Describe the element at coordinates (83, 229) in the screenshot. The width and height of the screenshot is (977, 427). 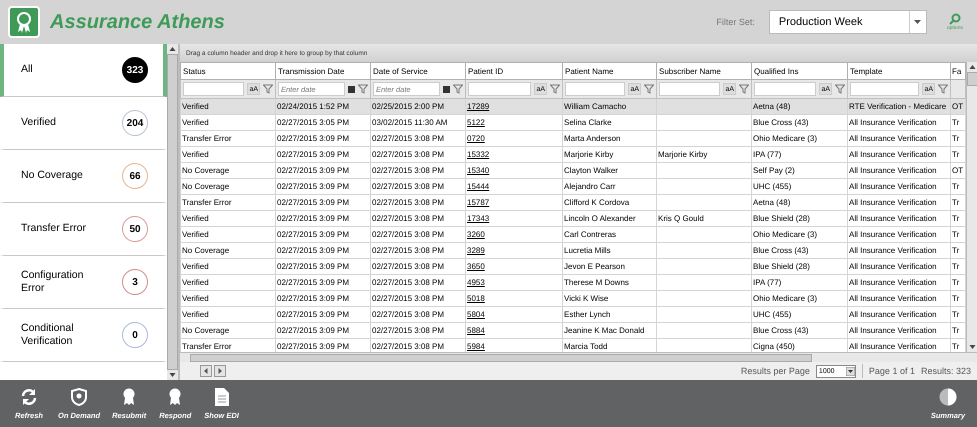
I see `sidebar-item: Transfer Error 50` at that location.